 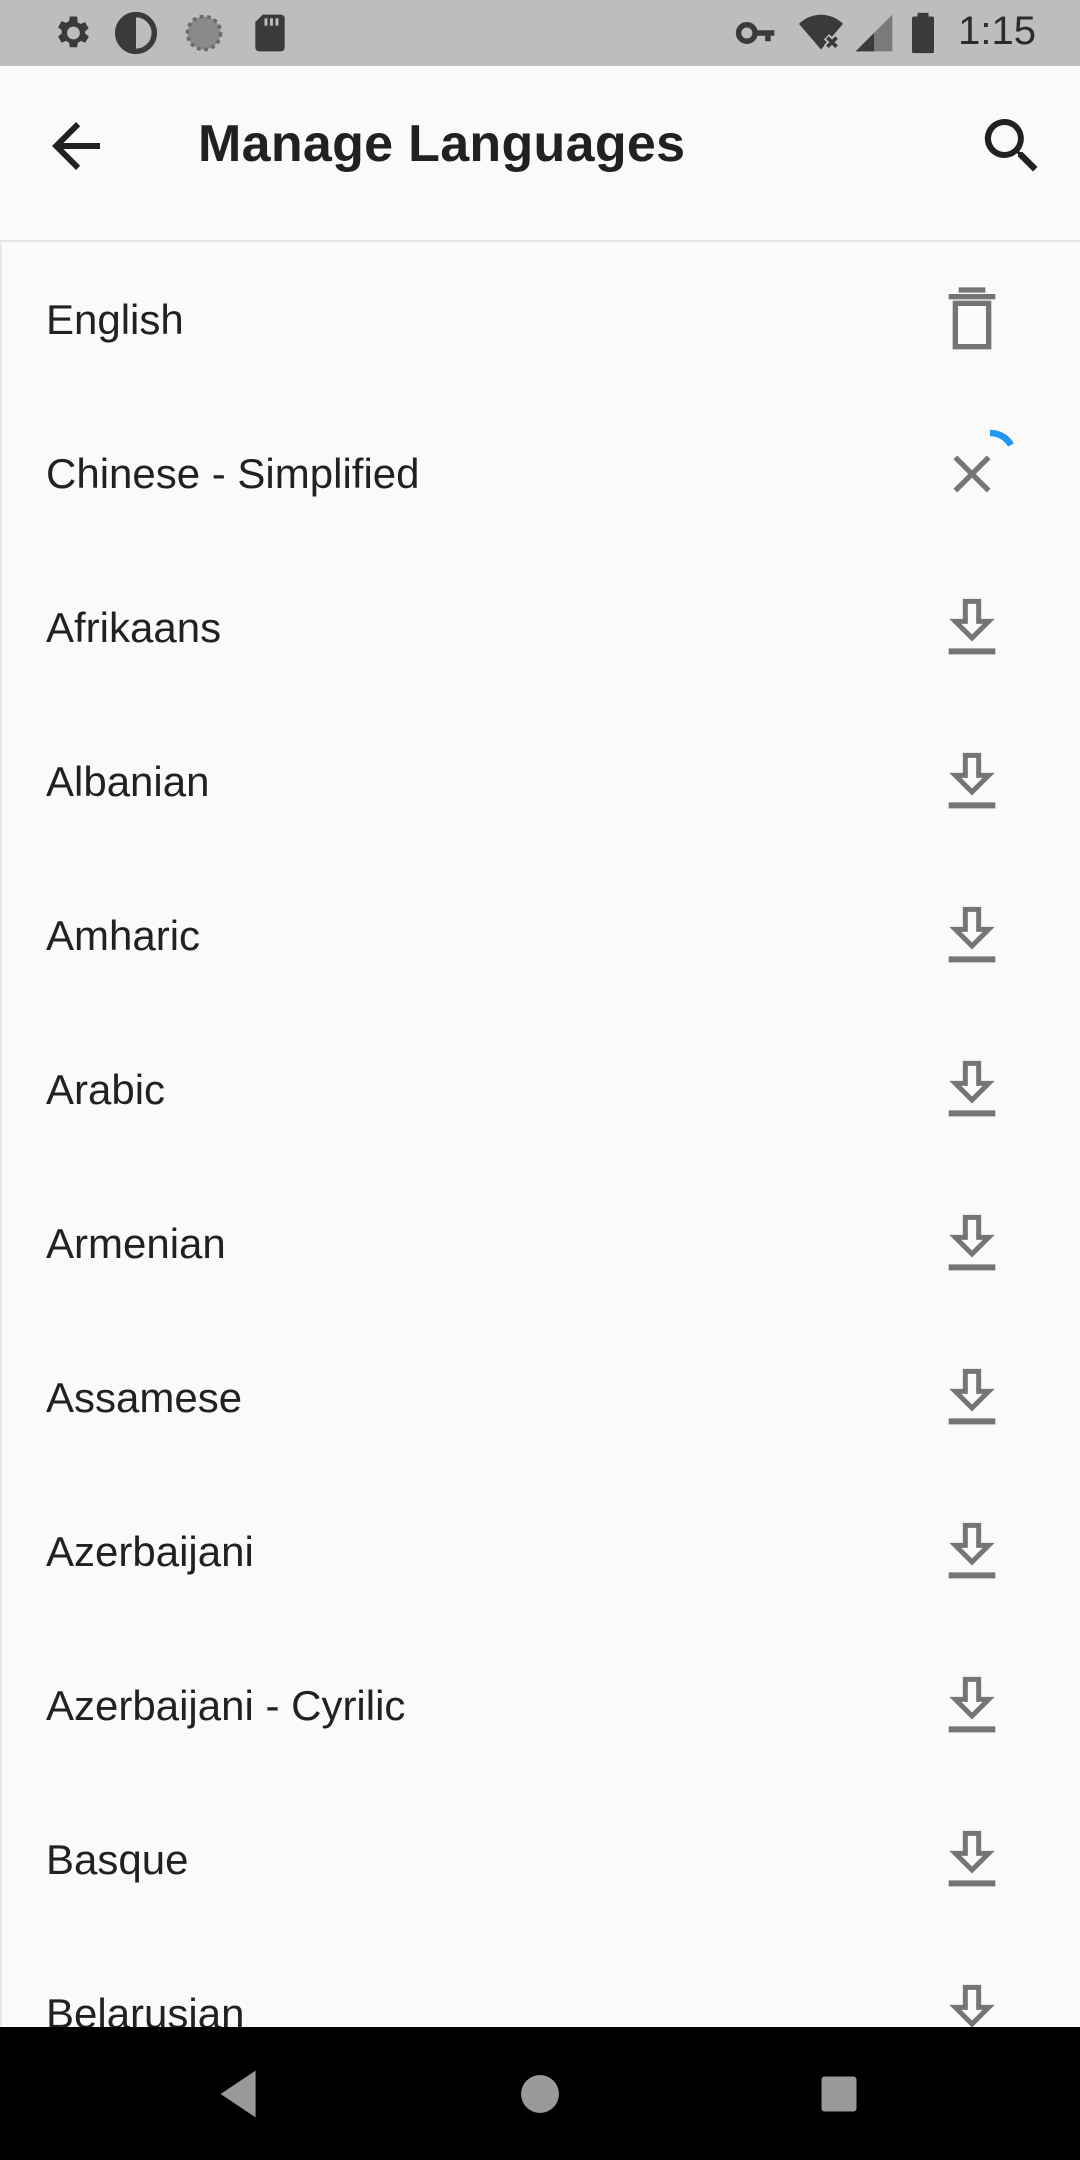 What do you see at coordinates (106, 1089) in the screenshot?
I see `language-name: Arabic` at bounding box center [106, 1089].